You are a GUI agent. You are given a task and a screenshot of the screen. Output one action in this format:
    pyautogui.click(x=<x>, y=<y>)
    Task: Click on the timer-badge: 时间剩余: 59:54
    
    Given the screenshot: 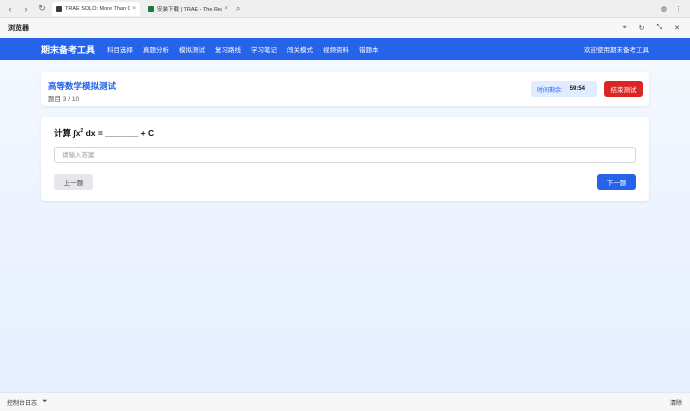 What is the action you would take?
    pyautogui.click(x=564, y=89)
    